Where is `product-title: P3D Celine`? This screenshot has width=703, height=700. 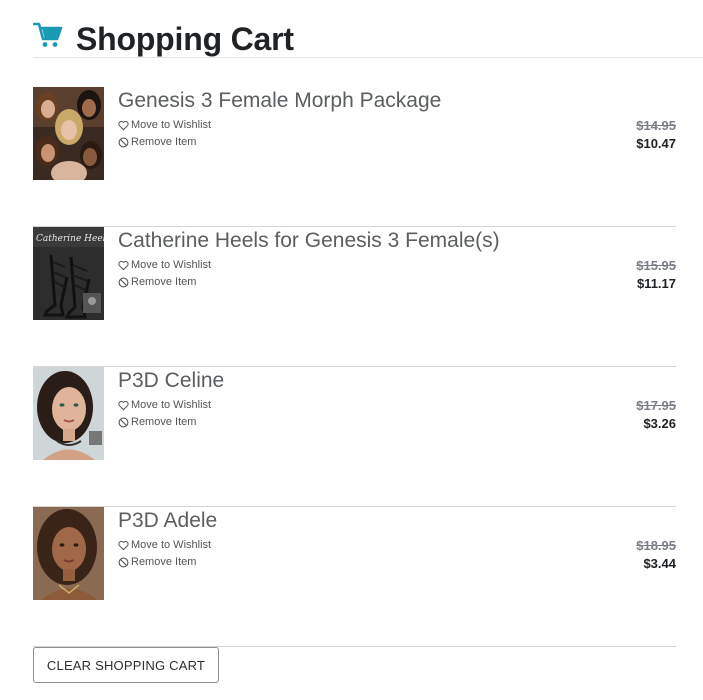
product-title: P3D Celine is located at coordinates (171, 381).